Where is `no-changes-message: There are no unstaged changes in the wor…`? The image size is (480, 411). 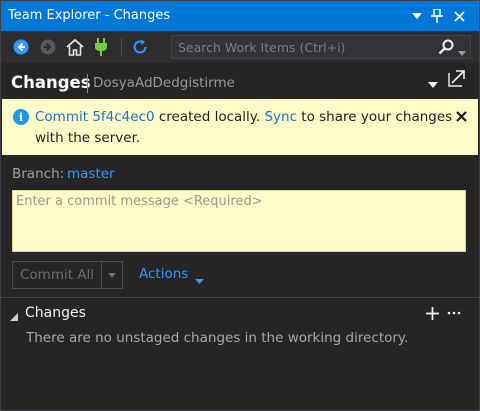
no-changes-message: There are no unstaged changes in the wor… is located at coordinates (217, 338).